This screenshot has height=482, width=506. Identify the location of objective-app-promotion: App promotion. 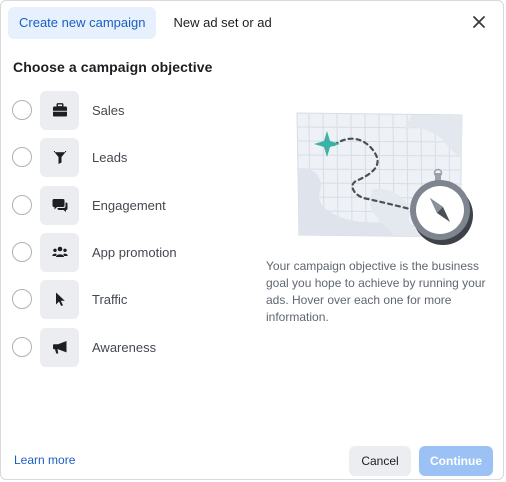
(127, 252).